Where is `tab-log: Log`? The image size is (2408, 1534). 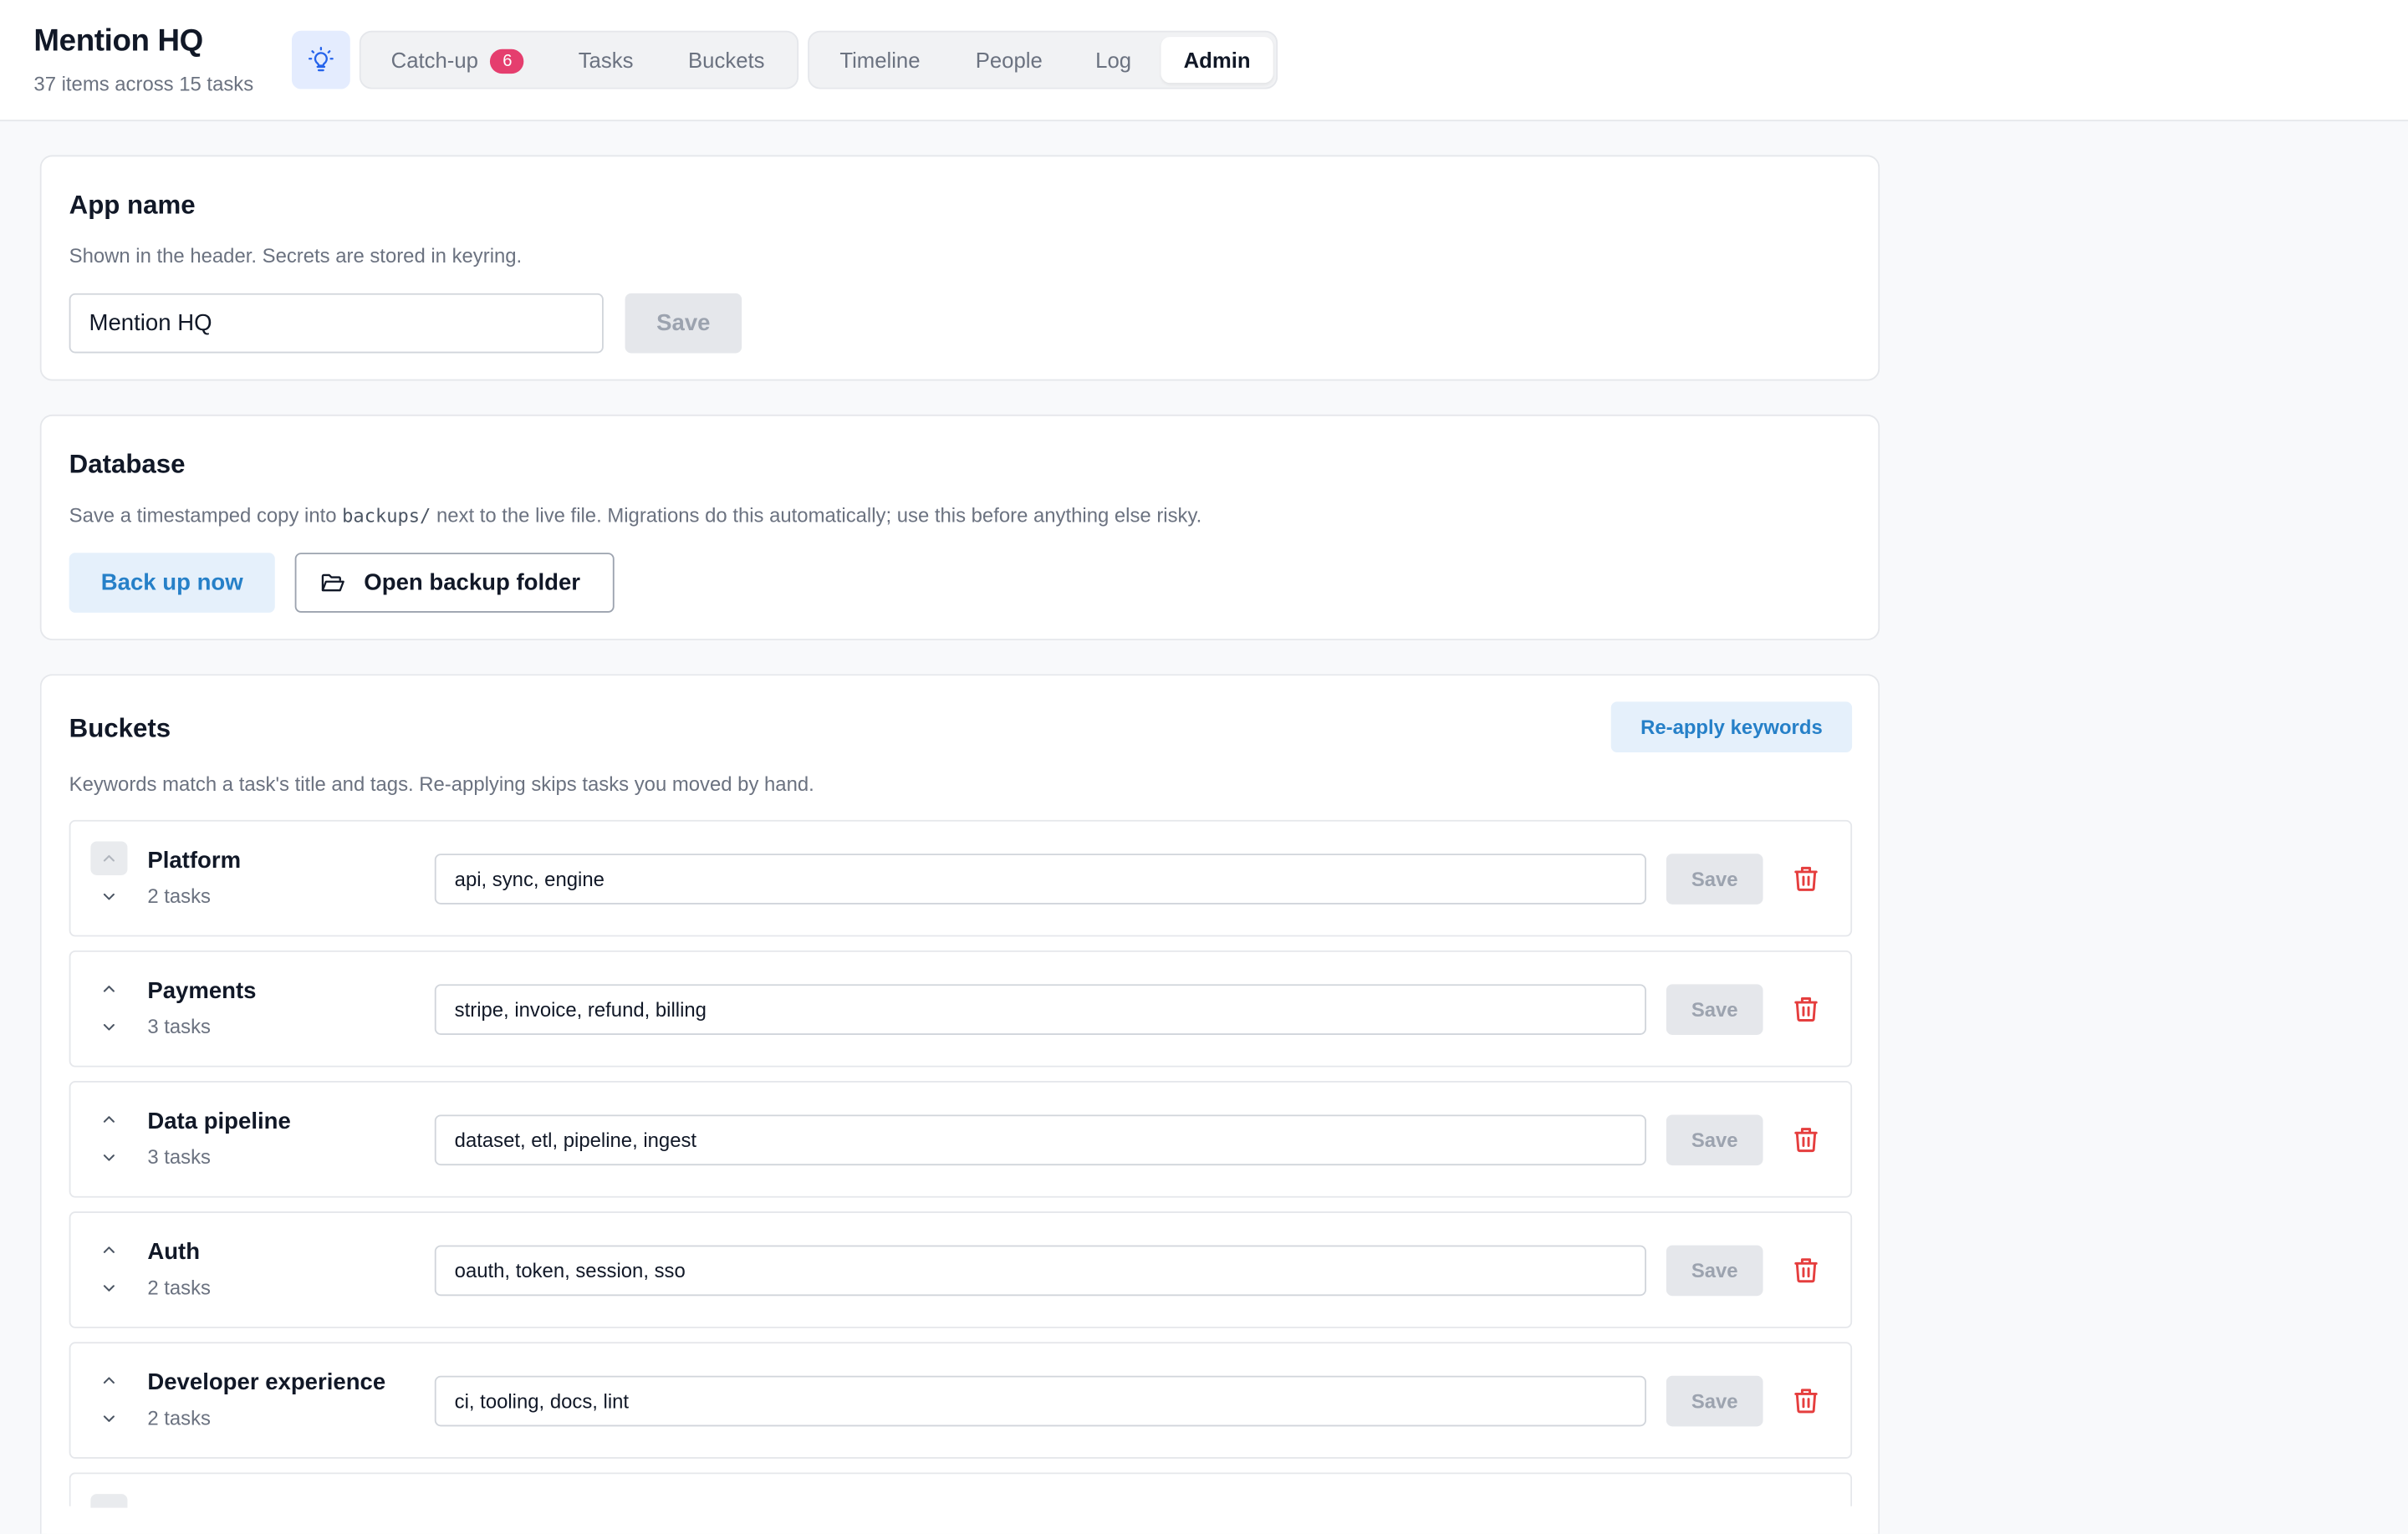 tab-log: Log is located at coordinates (1113, 60).